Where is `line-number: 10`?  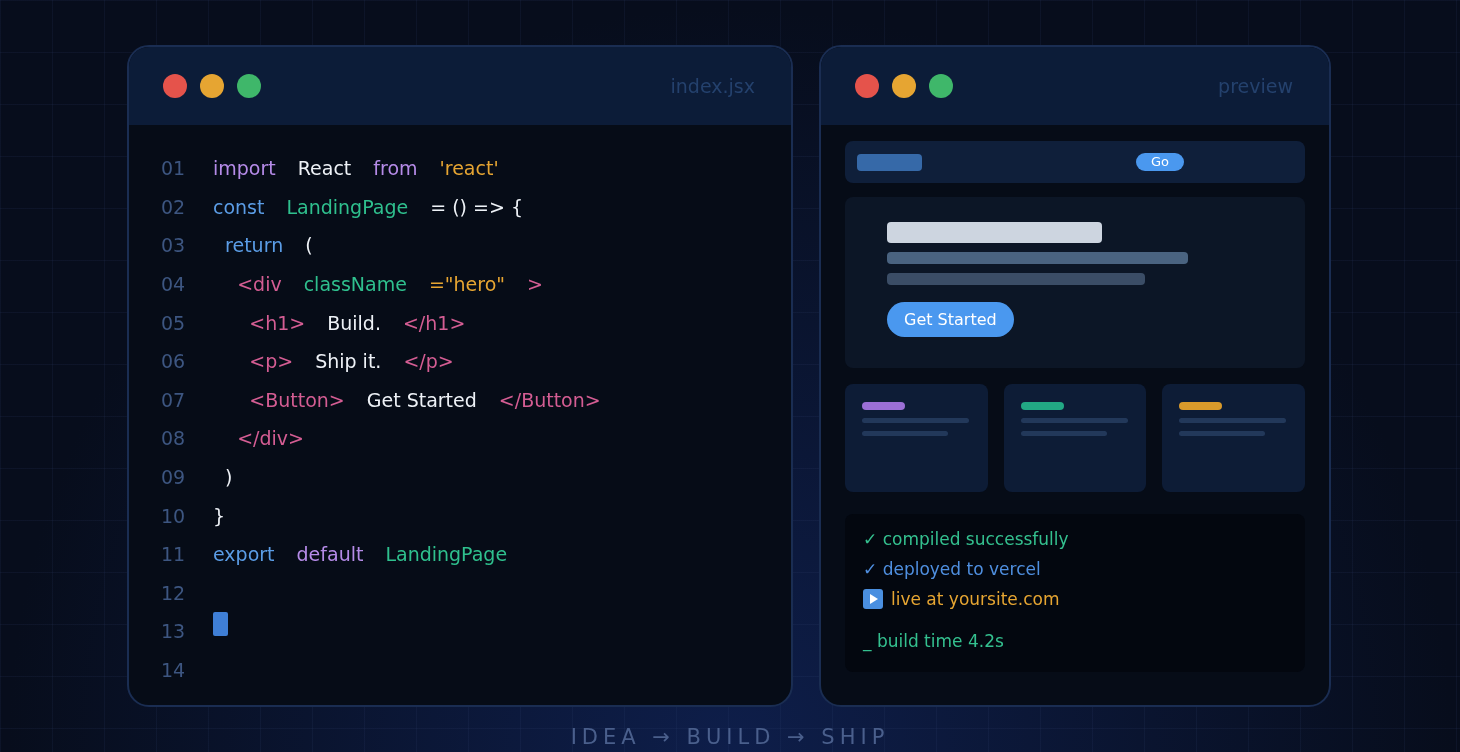
line-number: 10 is located at coordinates (174, 515).